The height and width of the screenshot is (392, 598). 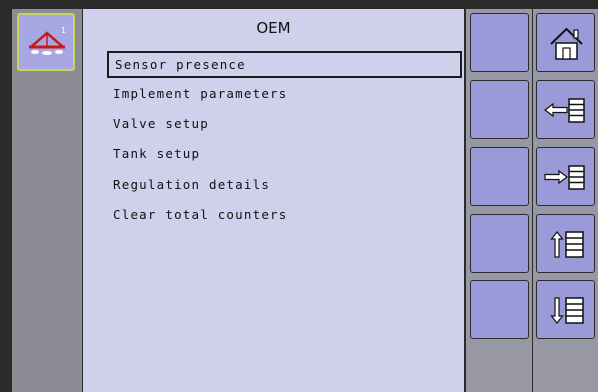 I want to click on sprayer-implement-icon: 1, so click(x=47, y=40).